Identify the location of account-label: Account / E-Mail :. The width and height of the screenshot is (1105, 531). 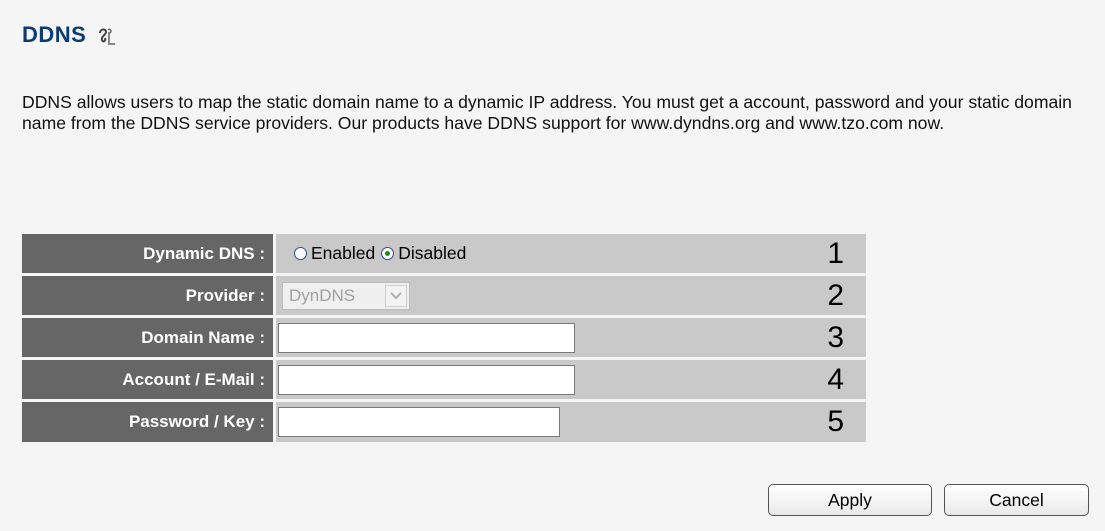
(149, 379).